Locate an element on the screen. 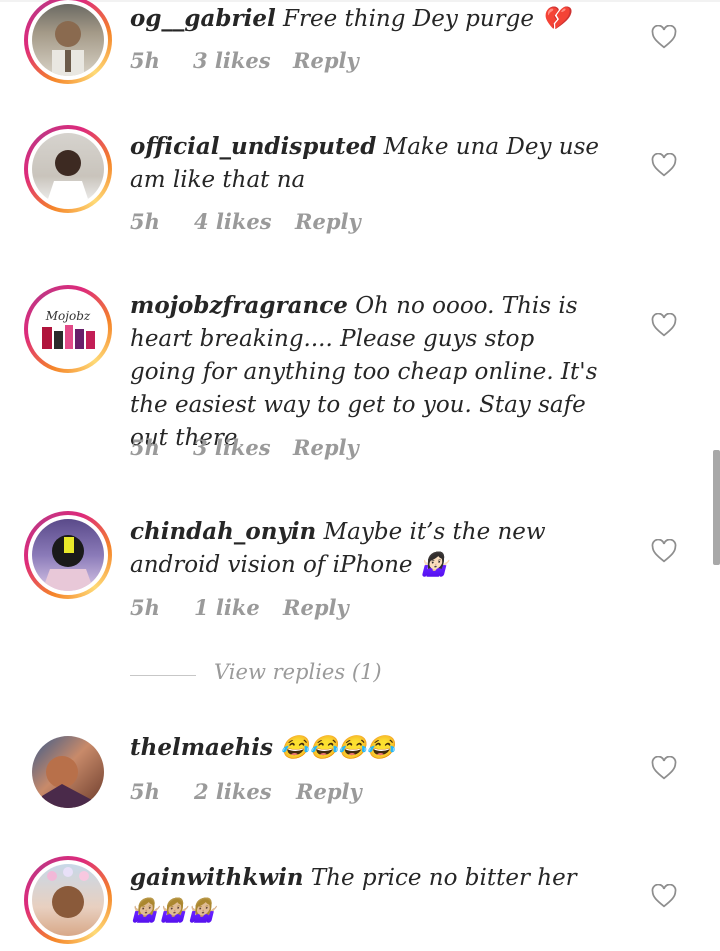 Image resolution: width=720 pixels, height=951 pixels. comment-text: thelmaehis 😂😂😂😂 is located at coordinates (370, 748).